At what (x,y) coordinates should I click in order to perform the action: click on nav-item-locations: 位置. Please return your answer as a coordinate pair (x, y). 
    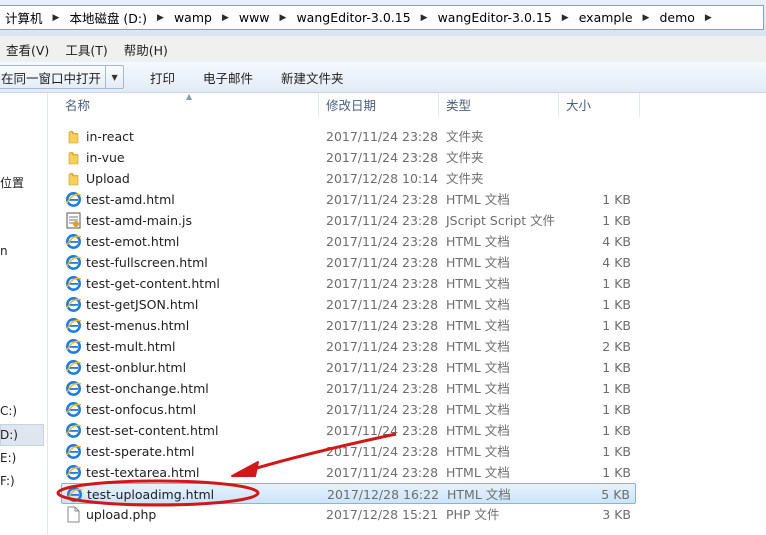
    Looking at the image, I should click on (12, 182).